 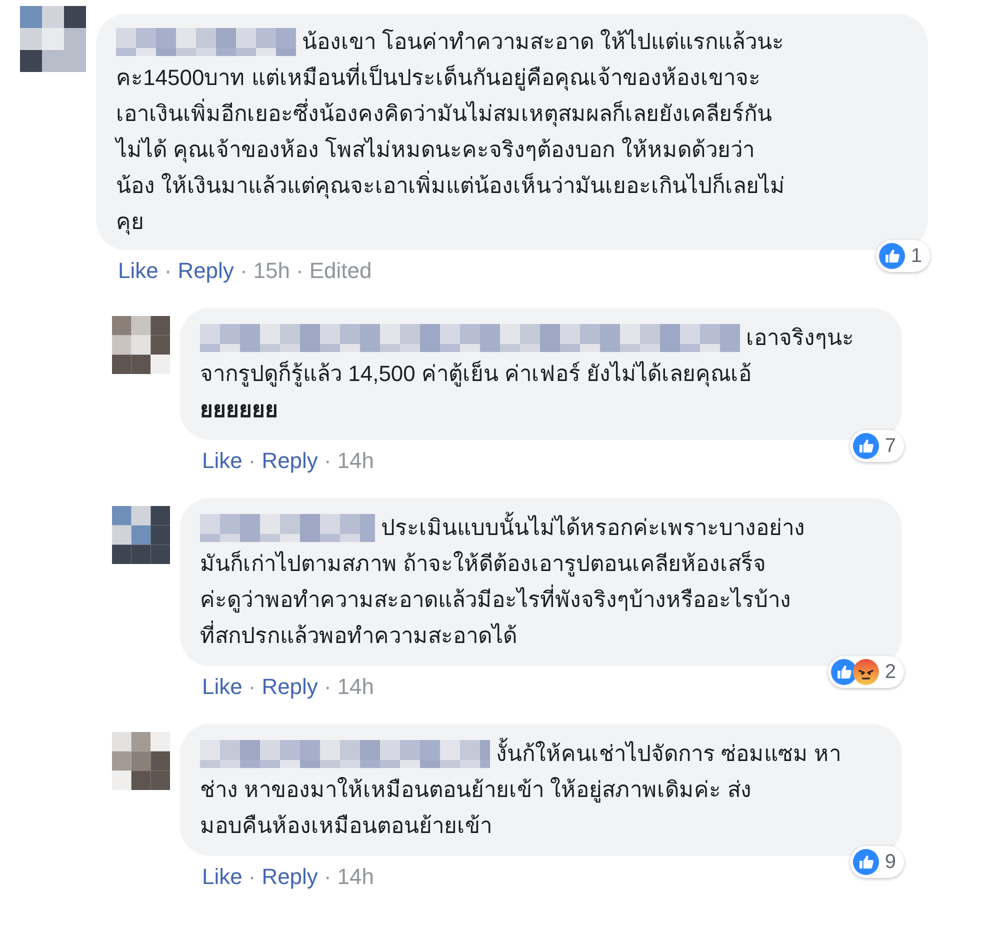 I want to click on reaction-count: 2, so click(x=890, y=672).